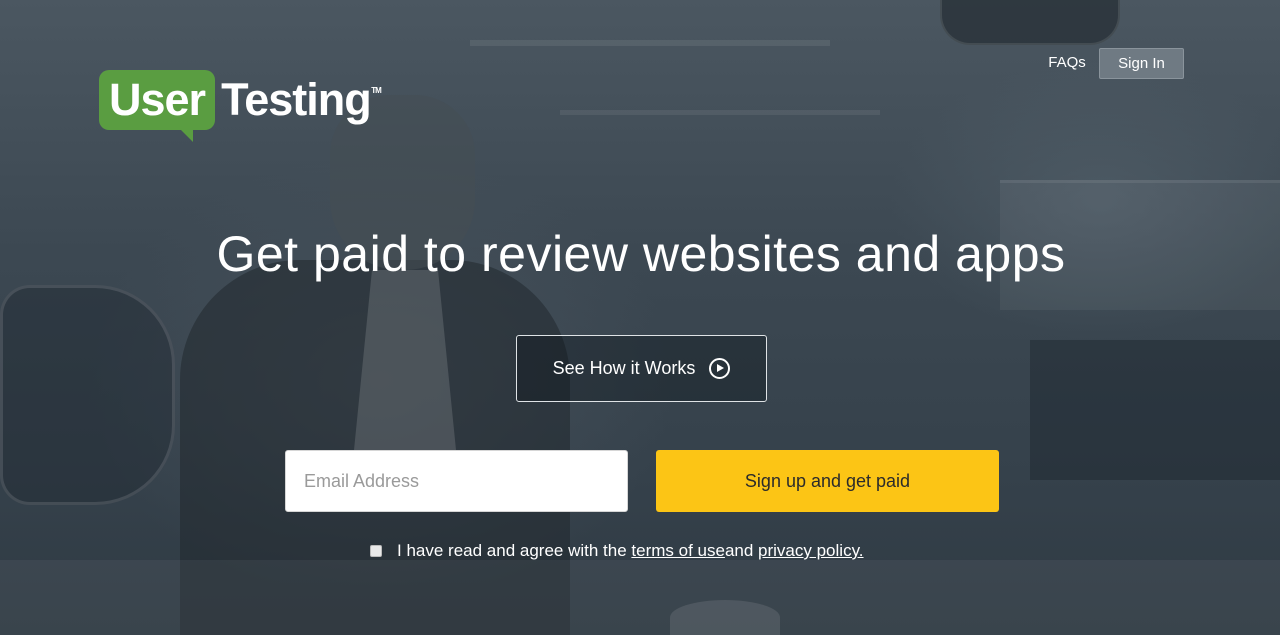 The height and width of the screenshot is (635, 1280). Describe the element at coordinates (811, 551) in the screenshot. I see `privacy-policy-link: privacy policy.` at that location.